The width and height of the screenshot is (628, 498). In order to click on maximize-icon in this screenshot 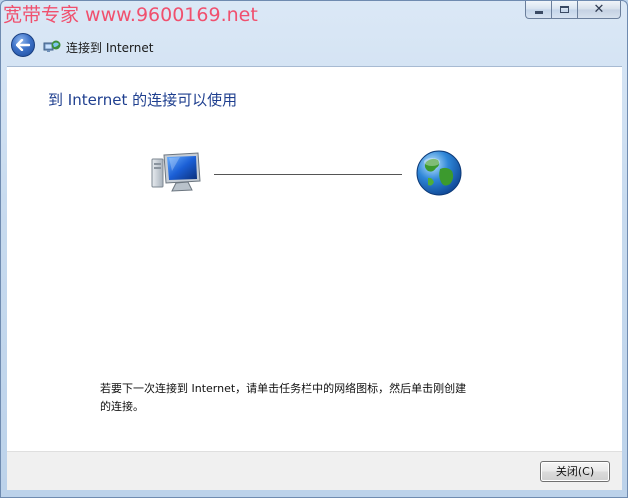, I will do `click(564, 9)`.